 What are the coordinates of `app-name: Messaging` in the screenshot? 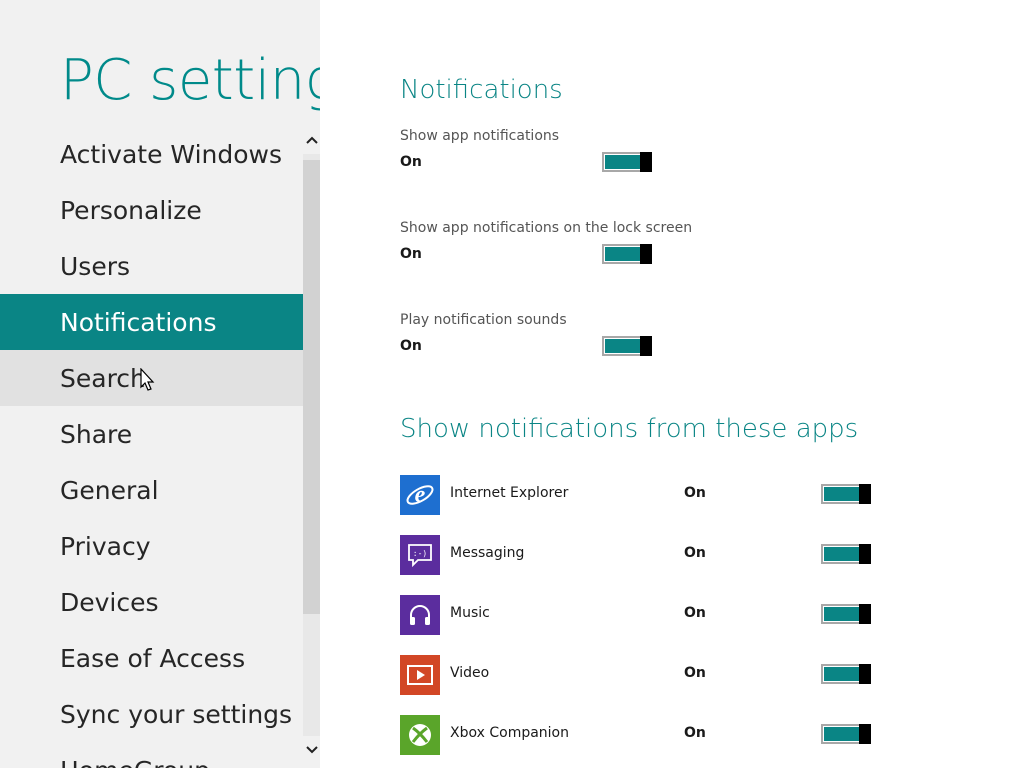 It's located at (487, 553).